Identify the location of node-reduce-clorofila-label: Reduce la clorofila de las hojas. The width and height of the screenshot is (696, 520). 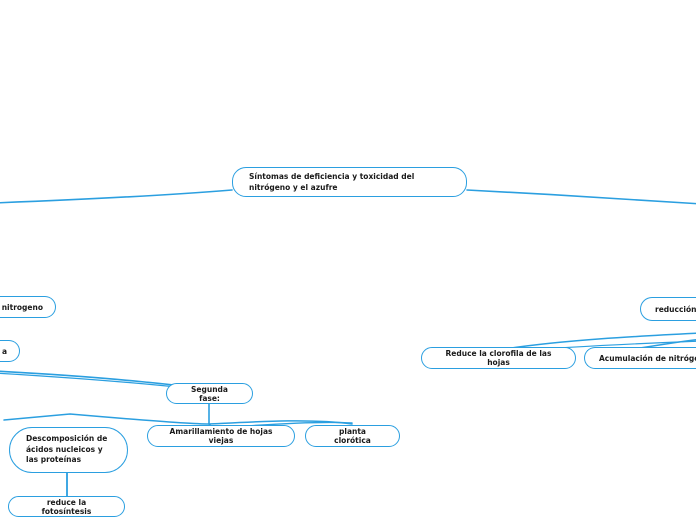
(498, 358).